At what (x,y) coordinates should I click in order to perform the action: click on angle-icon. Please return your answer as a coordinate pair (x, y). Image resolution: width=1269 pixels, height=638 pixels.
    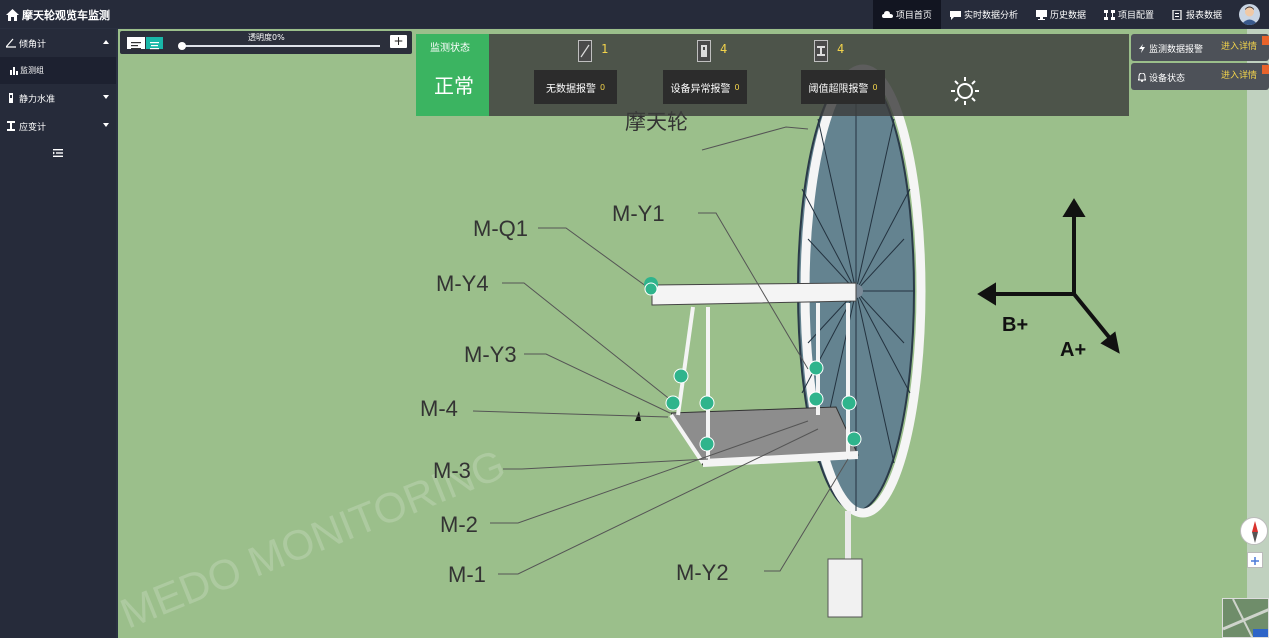
    Looking at the image, I should click on (11, 43).